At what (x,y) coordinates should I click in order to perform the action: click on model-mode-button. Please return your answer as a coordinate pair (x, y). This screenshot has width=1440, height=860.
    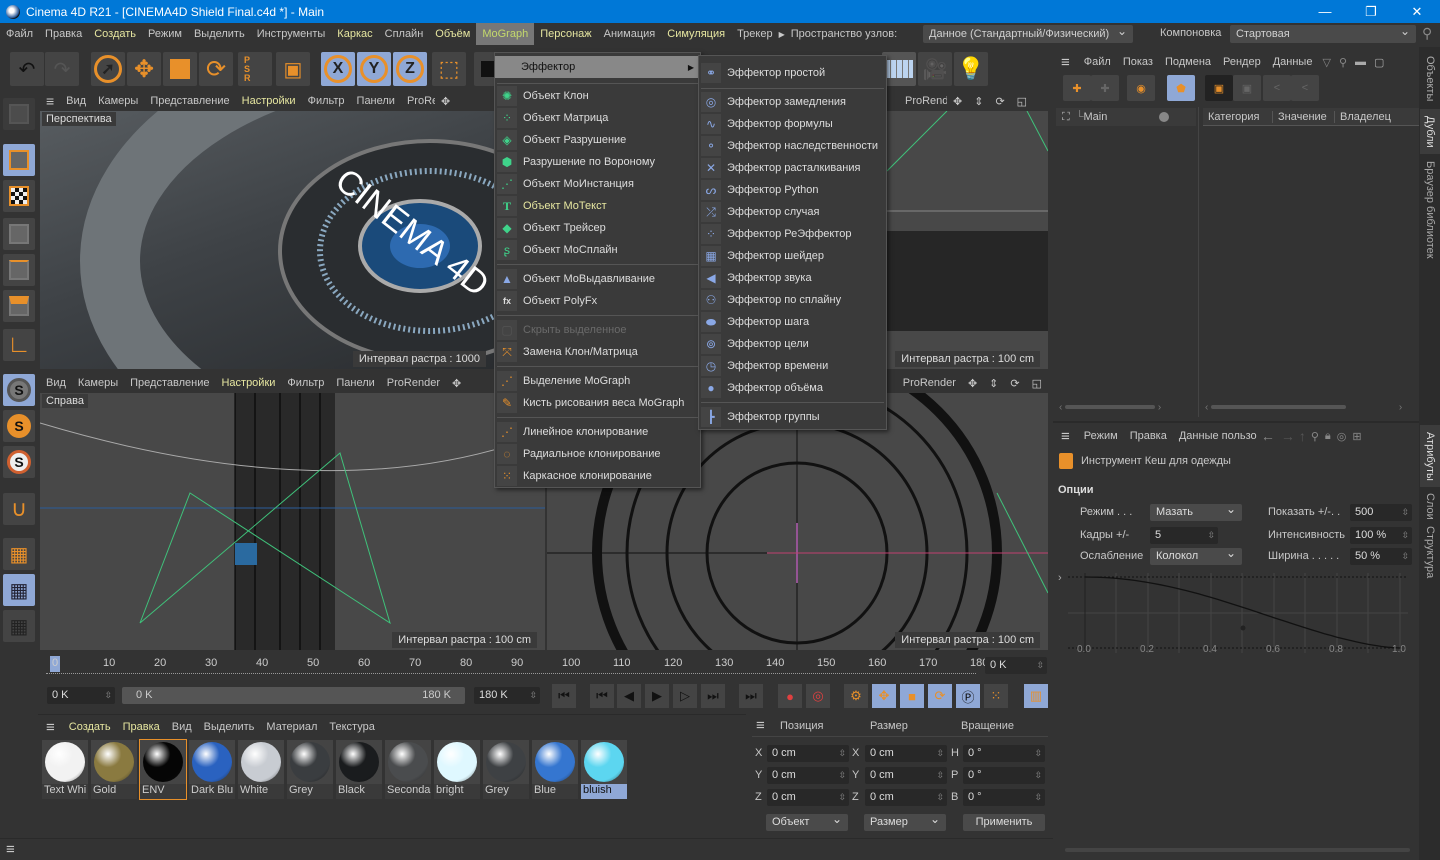
    Looking at the image, I should click on (19, 160).